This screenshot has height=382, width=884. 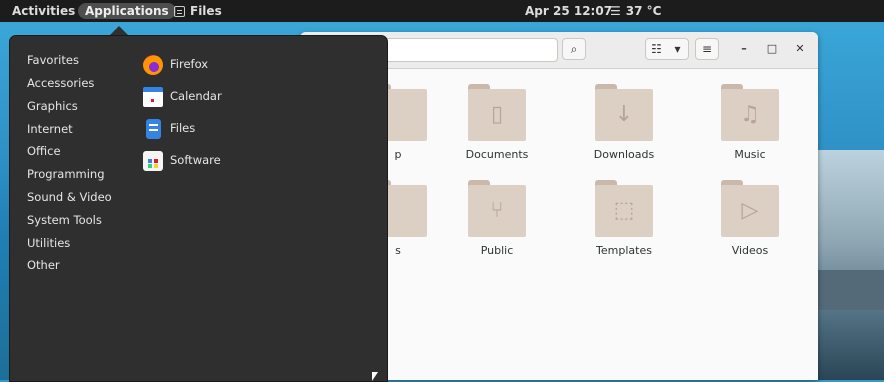 I want to click on software-icon, so click(x=153, y=160).